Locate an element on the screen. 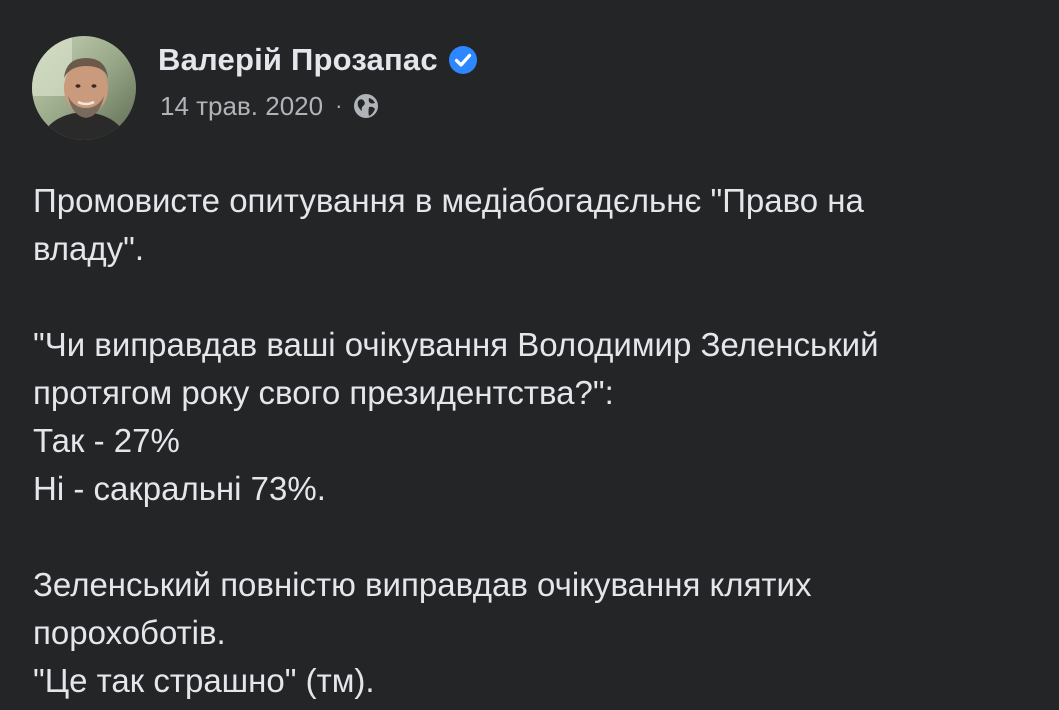  avatar is located at coordinates (84, 88).